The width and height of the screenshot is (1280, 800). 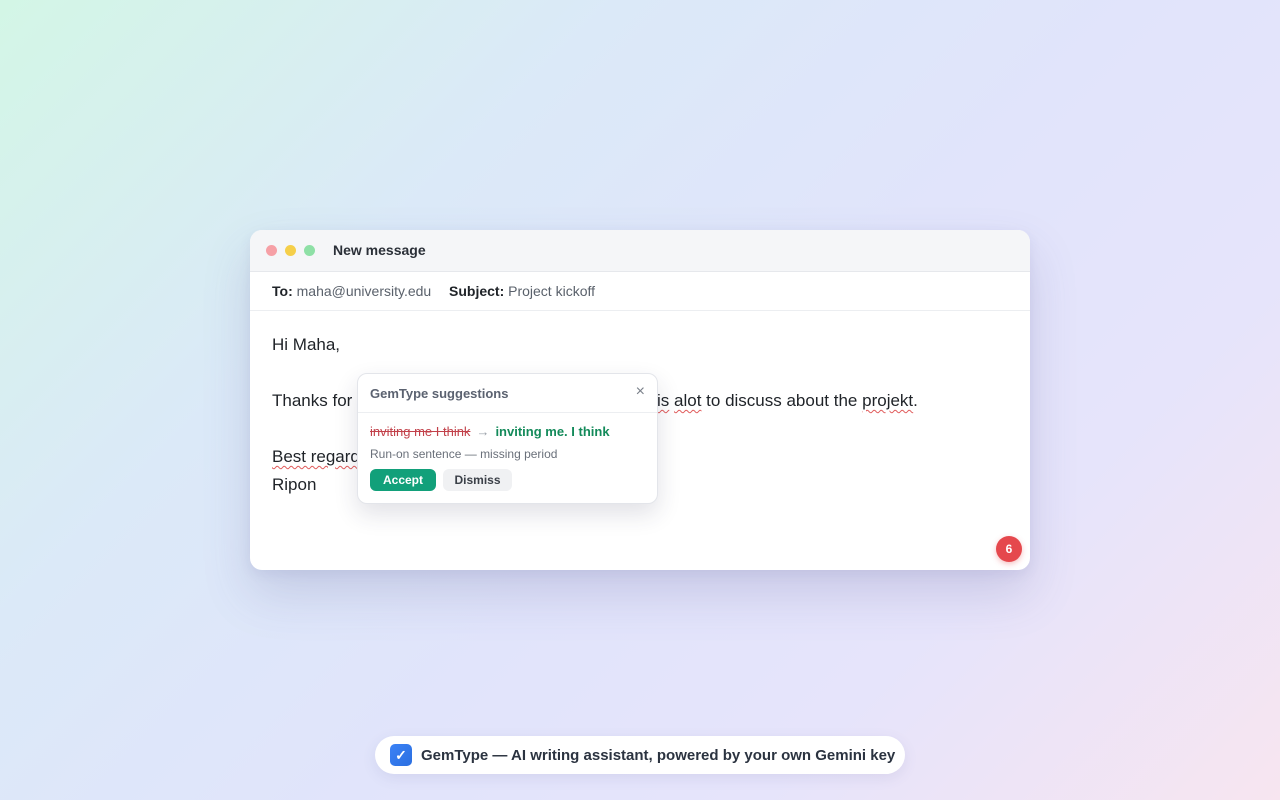 I want to click on popup-header: GemType suggestions ×, so click(x=507, y=393).